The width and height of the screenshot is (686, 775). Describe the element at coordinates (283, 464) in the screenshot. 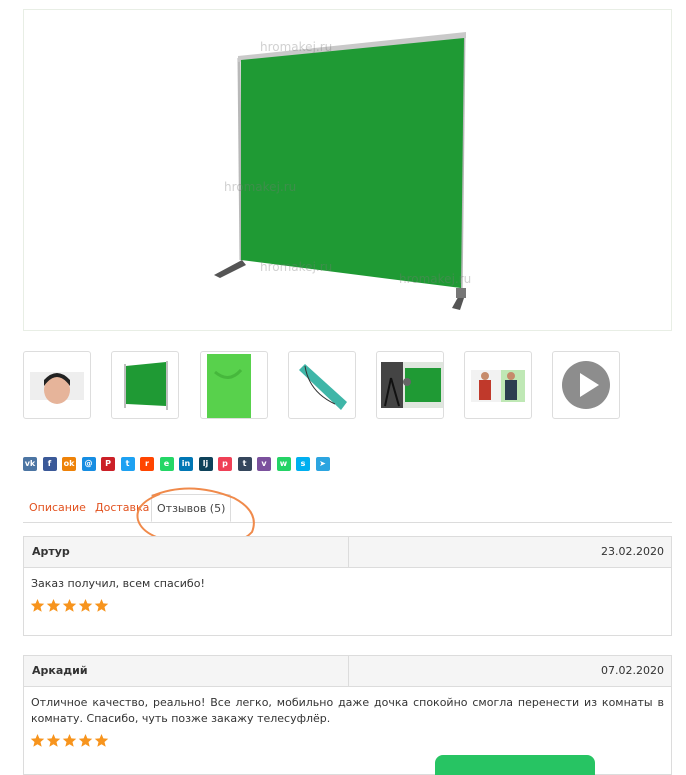

I see `whatsapp-icon: w` at that location.